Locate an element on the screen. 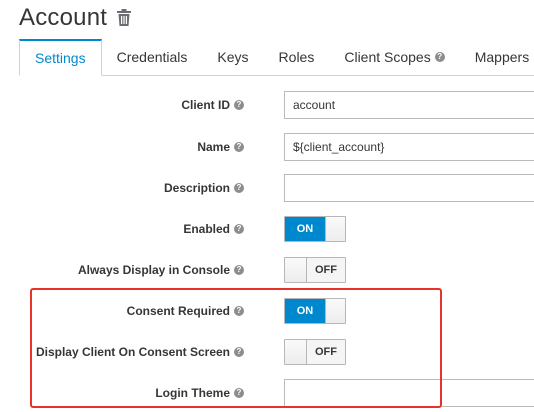  tab-client-scopes: Client Scopes? is located at coordinates (394, 57).